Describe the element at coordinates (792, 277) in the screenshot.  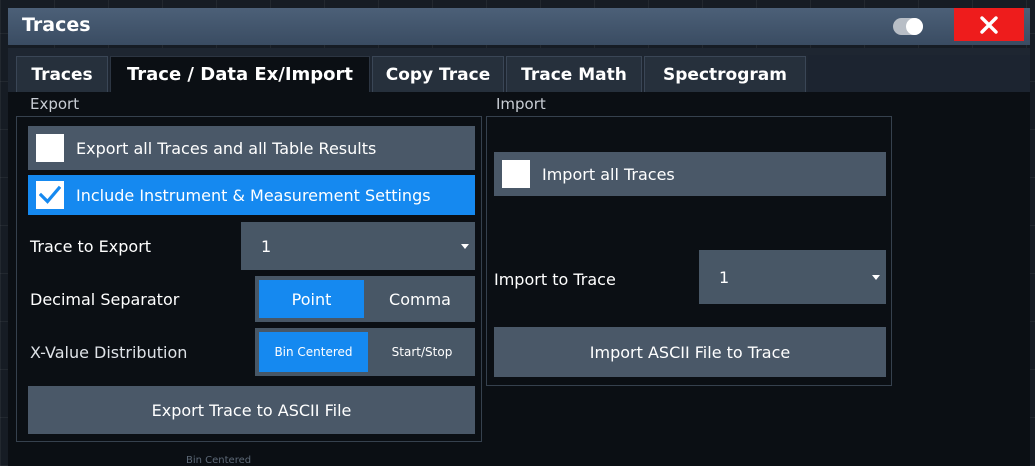
I see `import-to-trace-dropdown: 1` at that location.